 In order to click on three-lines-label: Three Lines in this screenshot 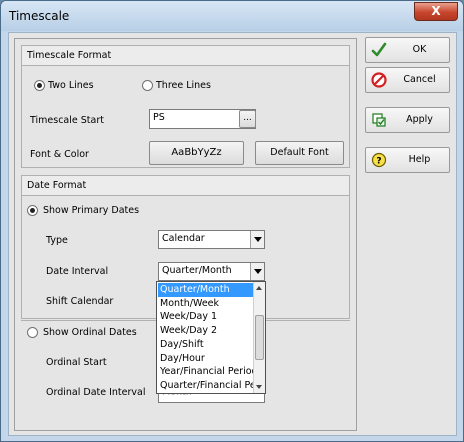, I will do `click(183, 85)`.